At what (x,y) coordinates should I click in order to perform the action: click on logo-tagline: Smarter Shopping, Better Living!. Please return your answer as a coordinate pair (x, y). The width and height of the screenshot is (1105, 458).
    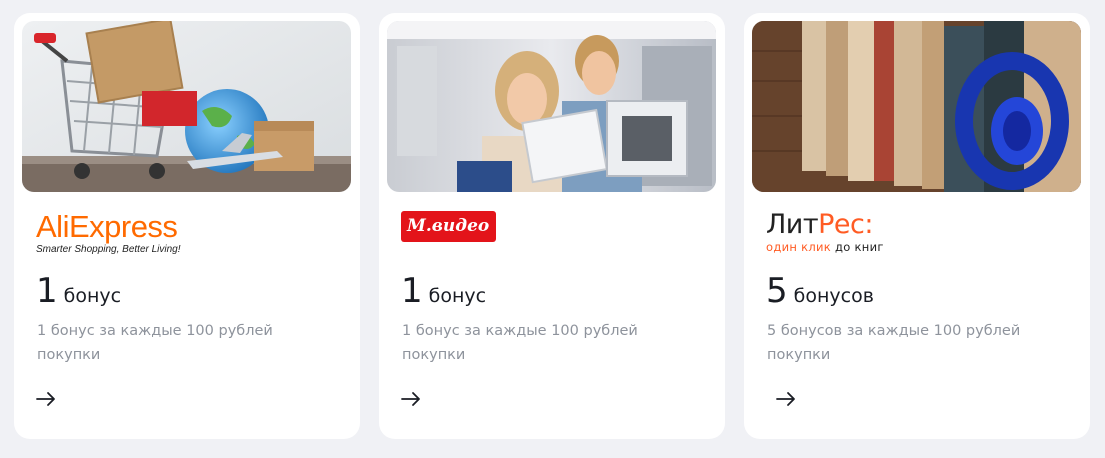
    Looking at the image, I should click on (108, 249).